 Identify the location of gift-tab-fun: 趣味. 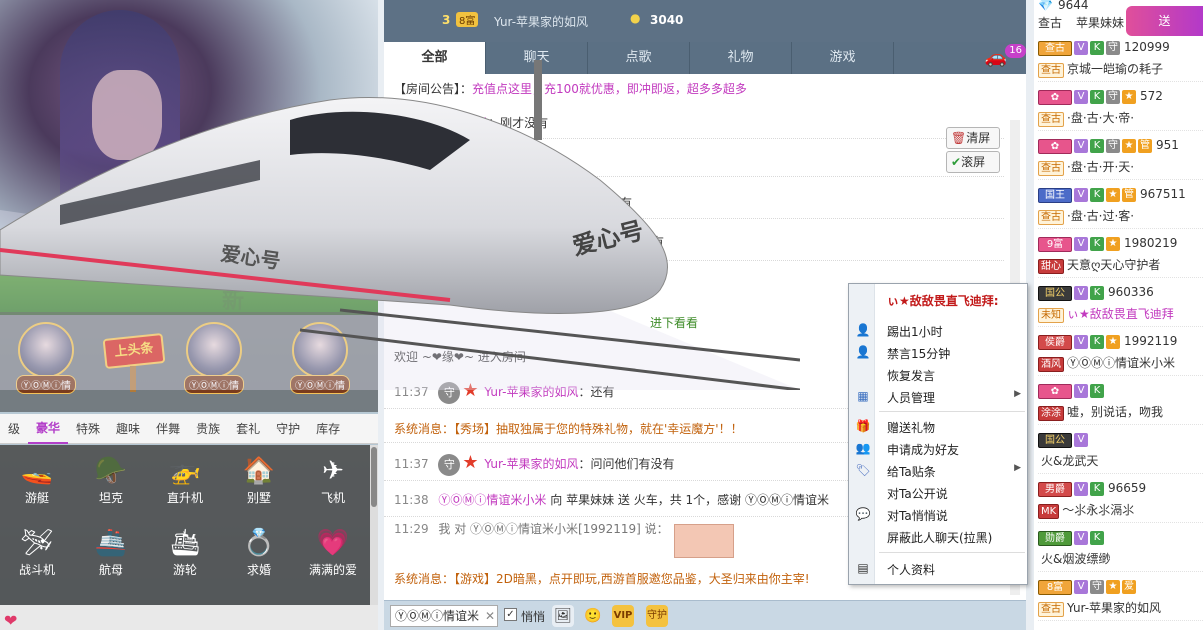
(128, 429).